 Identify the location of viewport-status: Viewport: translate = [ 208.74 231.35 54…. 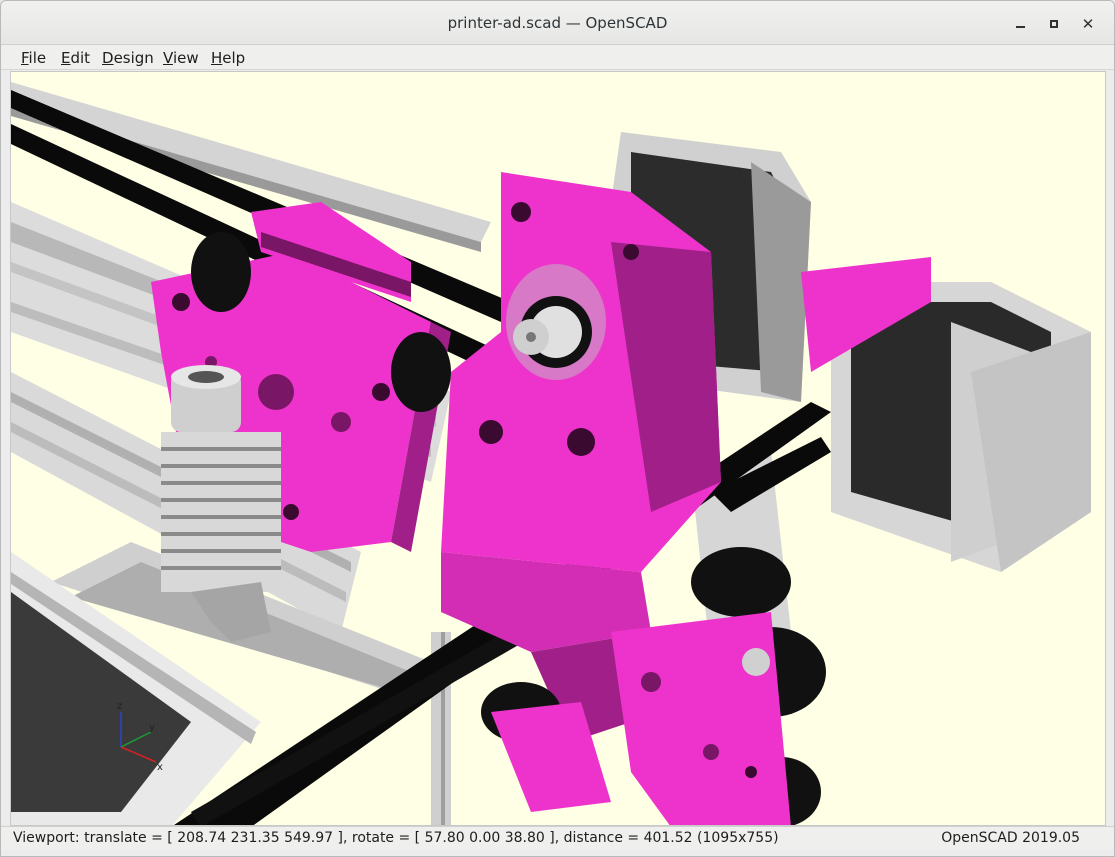
(396, 838).